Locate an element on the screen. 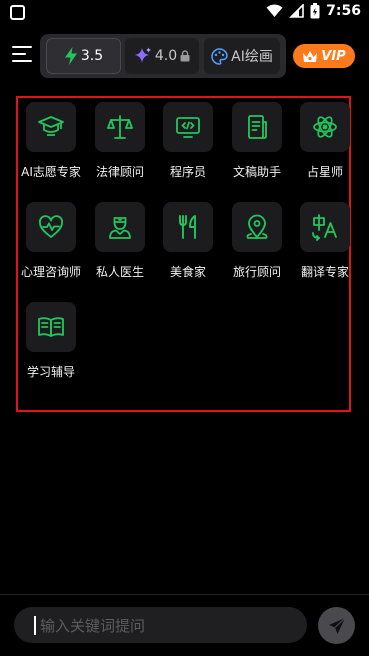  tool-study-tutor: 学习辅导 is located at coordinates (51, 341).